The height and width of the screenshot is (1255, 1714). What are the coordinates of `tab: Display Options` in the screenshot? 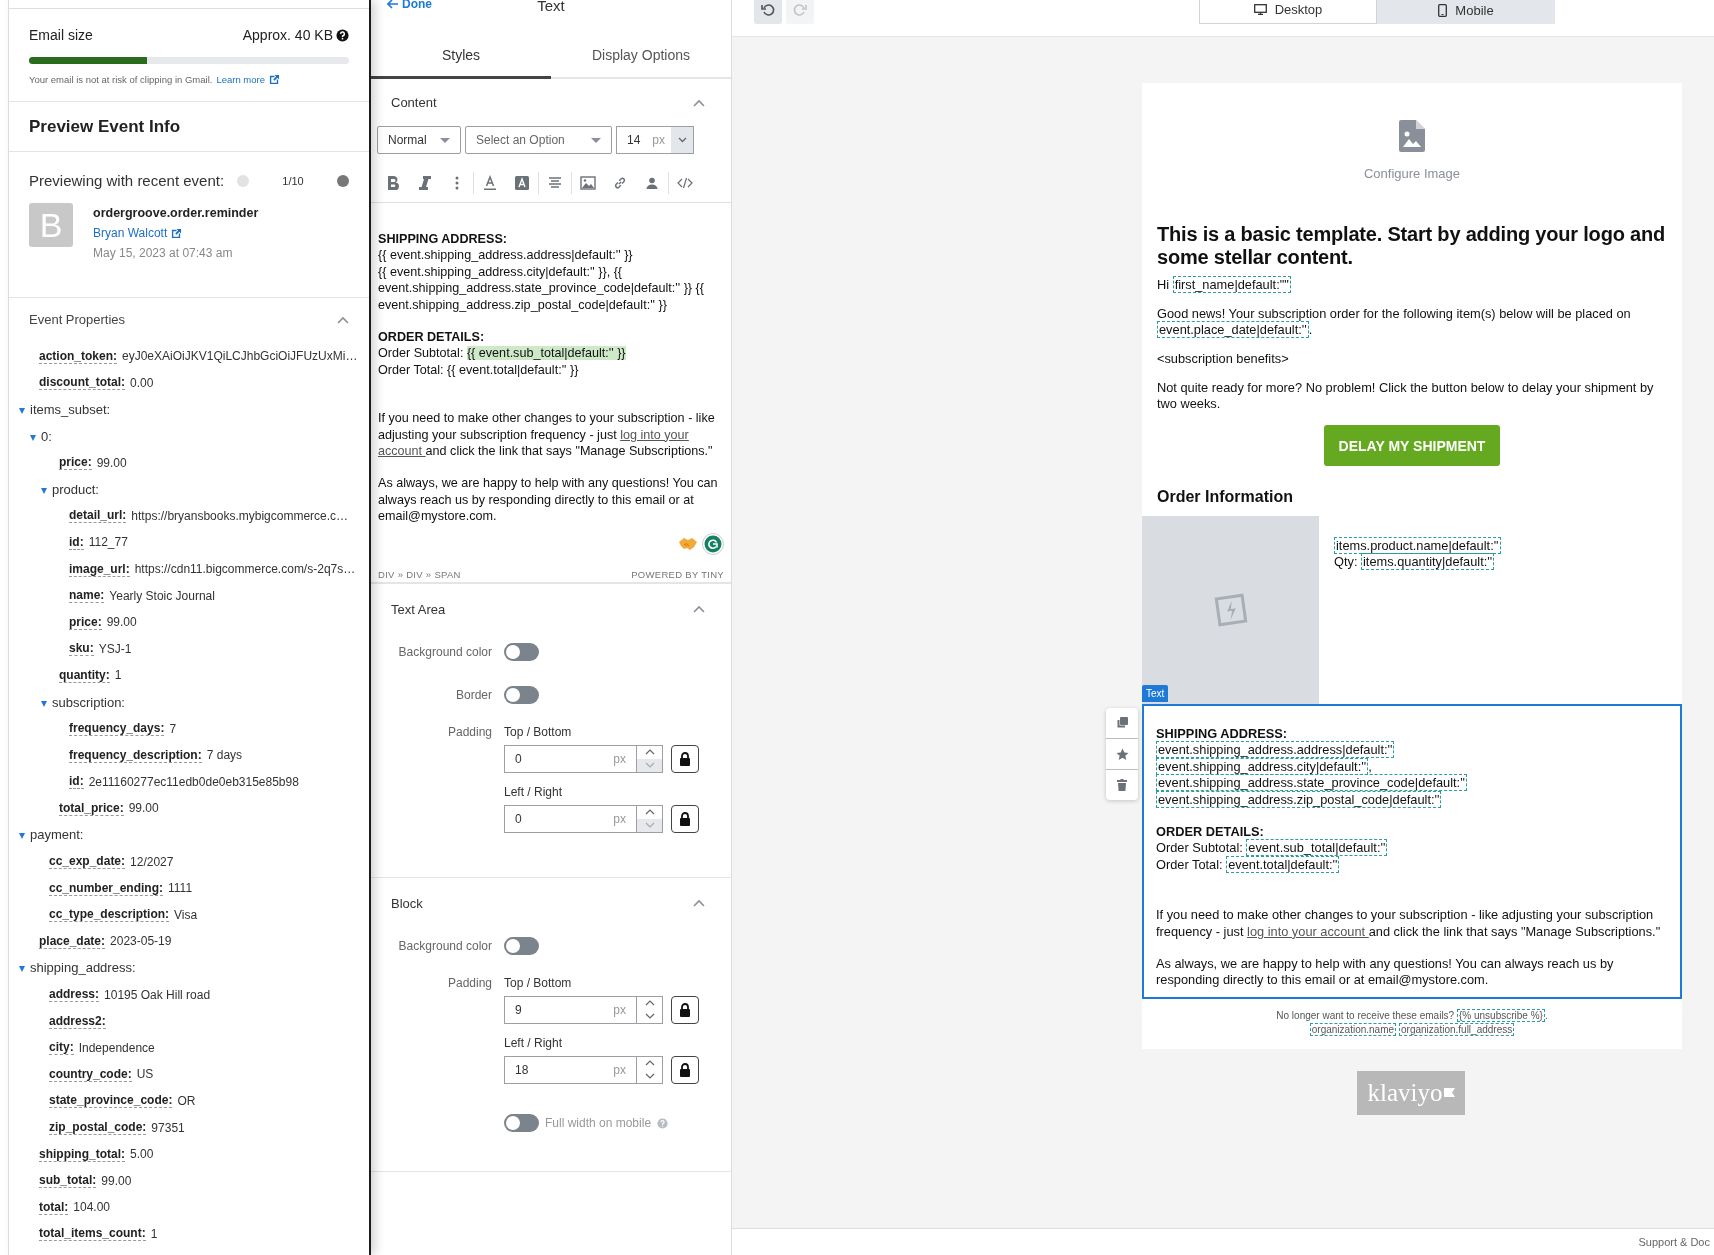 It's located at (641, 56).